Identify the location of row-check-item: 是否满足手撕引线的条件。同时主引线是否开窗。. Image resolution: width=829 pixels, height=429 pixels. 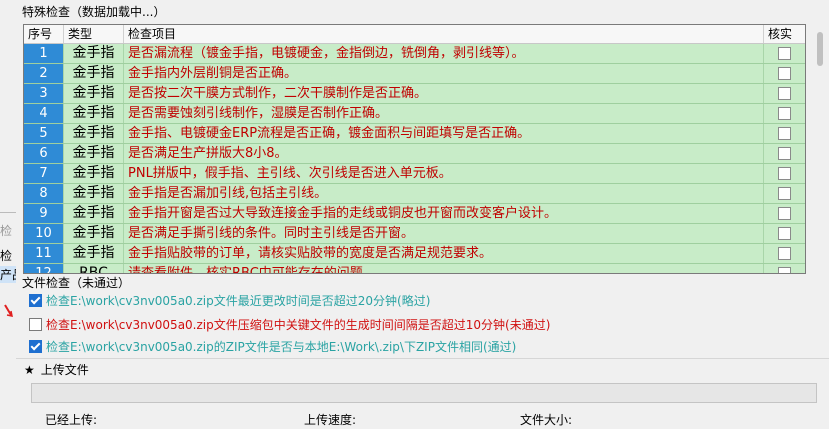
(444, 233).